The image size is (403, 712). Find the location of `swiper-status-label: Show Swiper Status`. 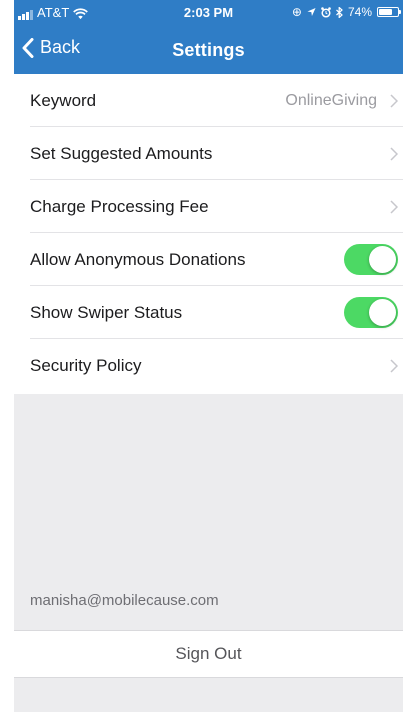

swiper-status-label: Show Swiper Status is located at coordinates (106, 312).